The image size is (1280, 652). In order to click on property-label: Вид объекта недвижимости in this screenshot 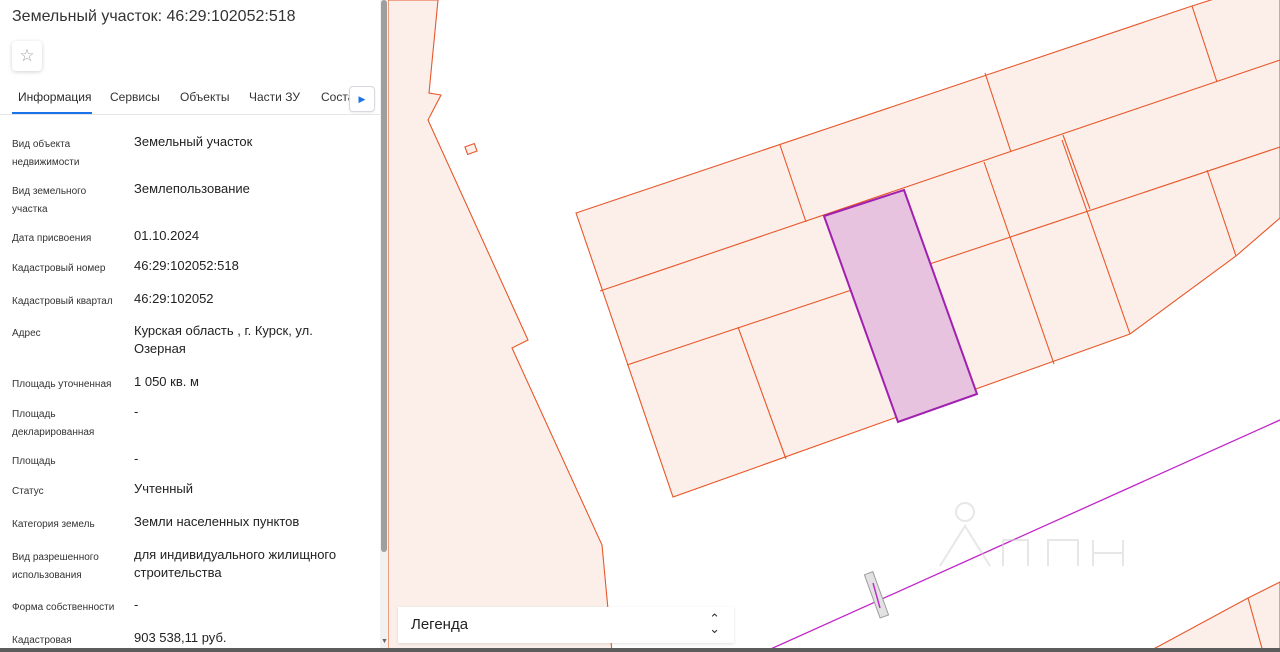, I will do `click(46, 153)`.